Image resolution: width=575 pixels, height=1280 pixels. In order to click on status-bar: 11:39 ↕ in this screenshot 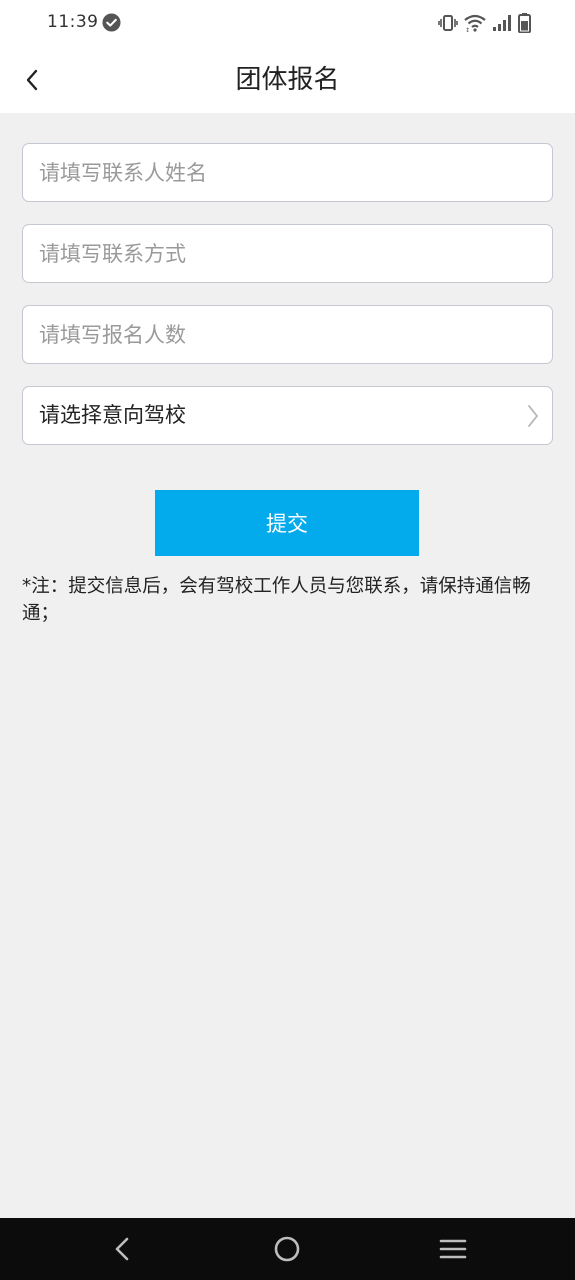, I will do `click(287, 24)`.